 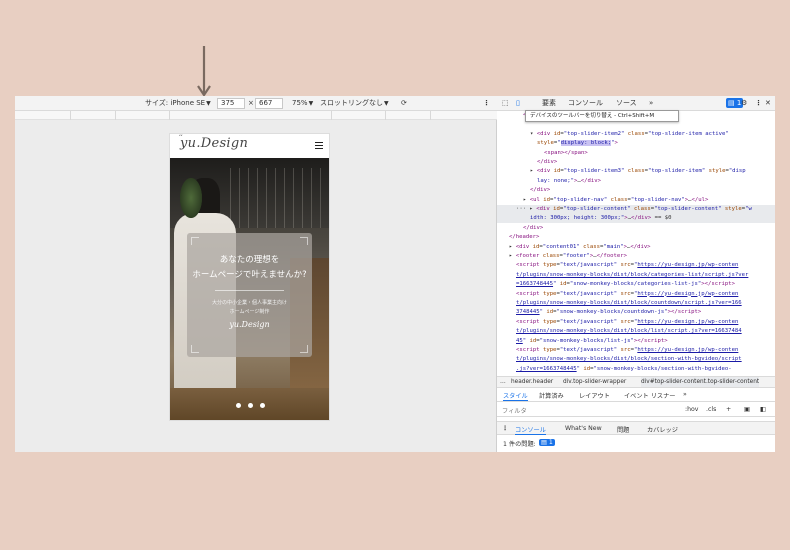 What do you see at coordinates (636, 428) in the screenshot?
I see `drawer-tabbar: ⋮ コンソール What's New 問題 カバレッジ` at bounding box center [636, 428].